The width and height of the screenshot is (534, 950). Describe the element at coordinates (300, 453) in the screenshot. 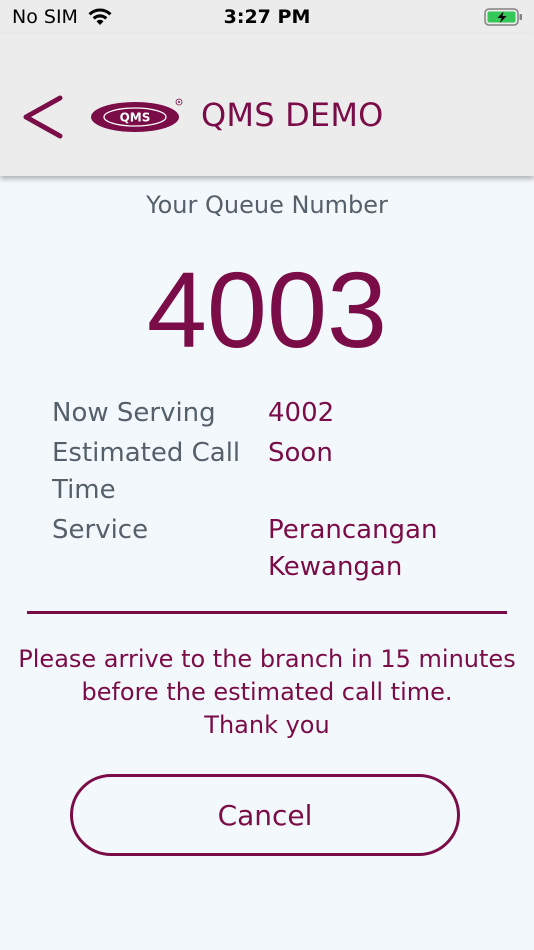

I see `detail-value: Soon` at that location.